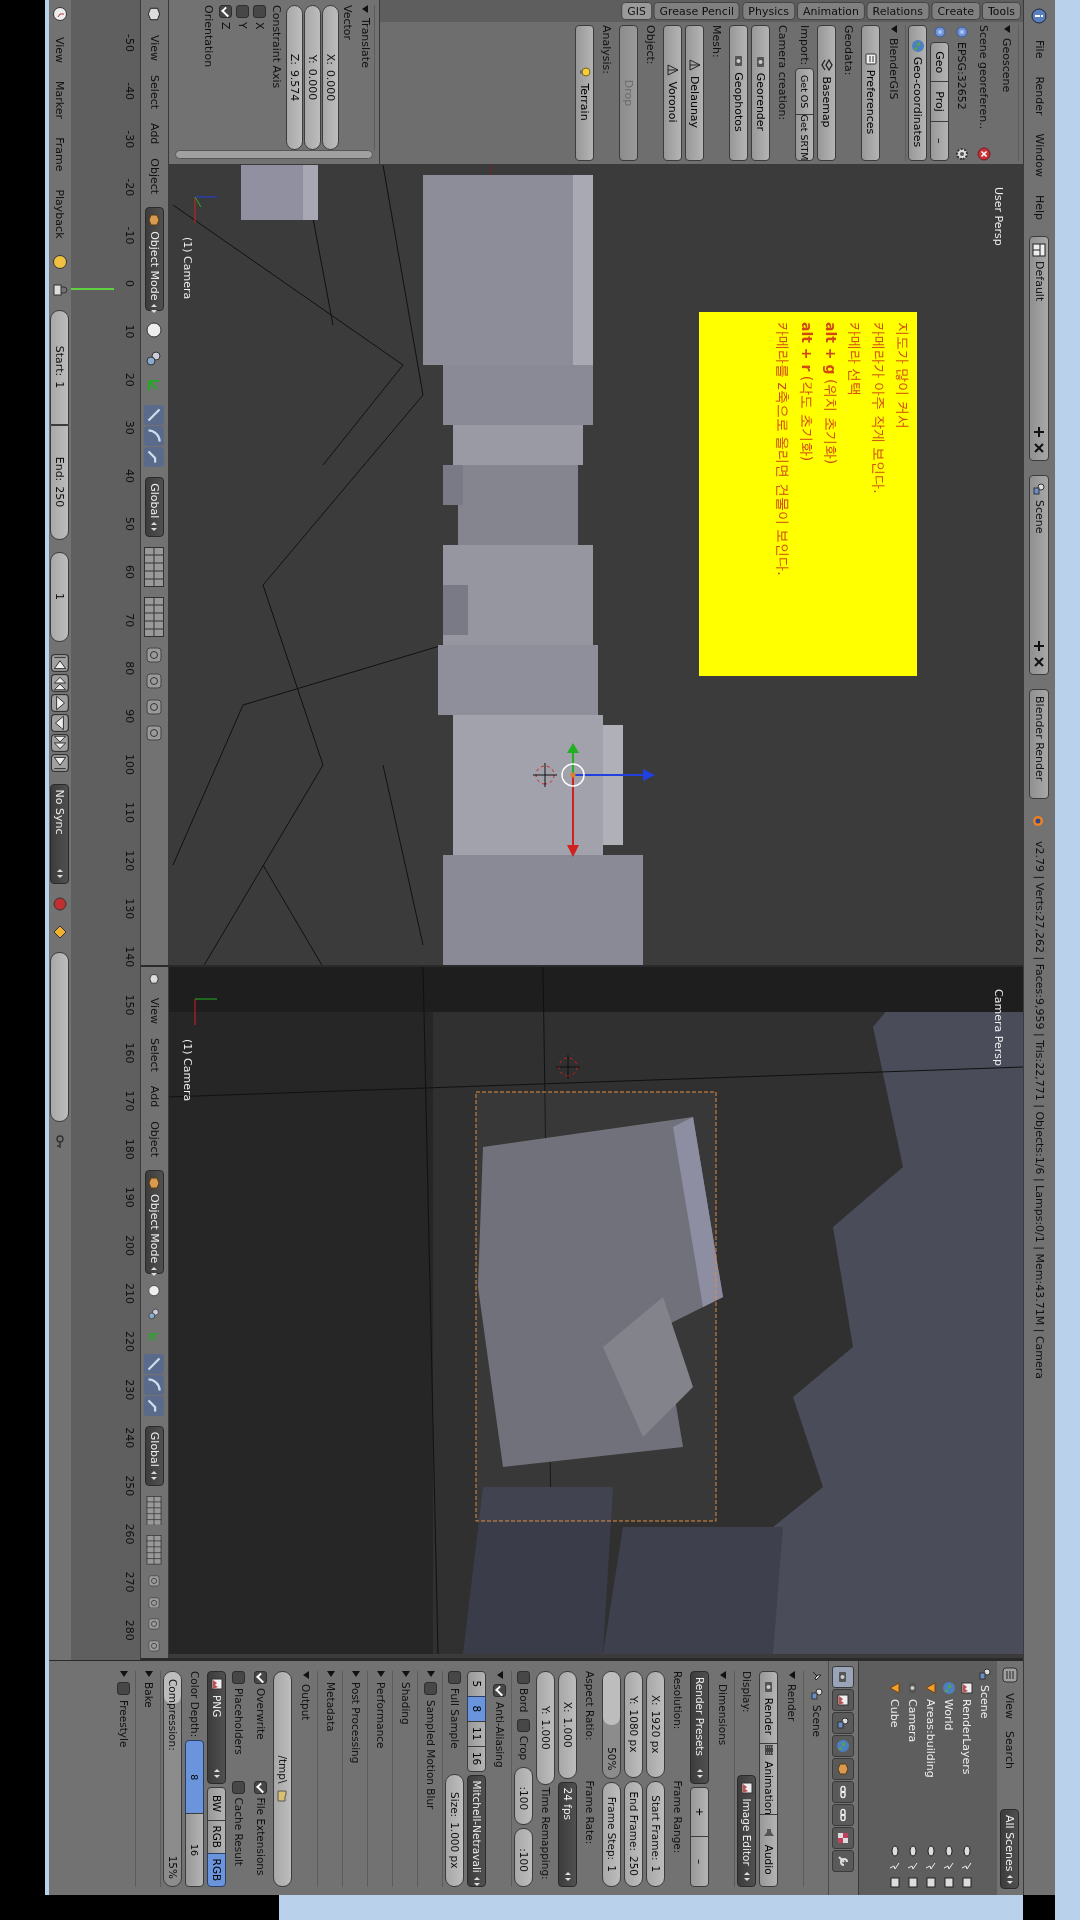  What do you see at coordinates (568, 1834) in the screenshot?
I see `dropdown: 24 fps` at bounding box center [568, 1834].